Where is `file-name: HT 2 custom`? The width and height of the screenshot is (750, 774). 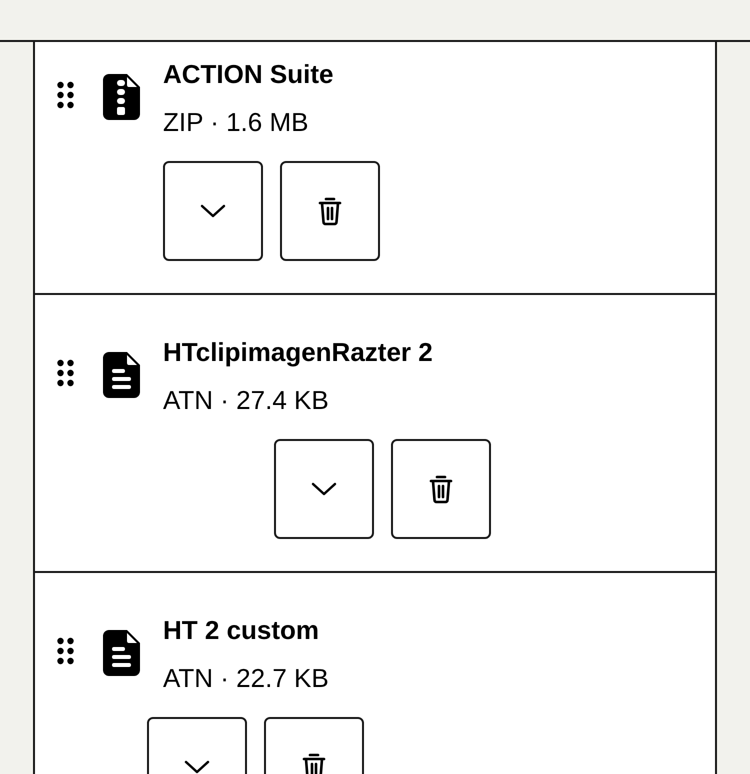 file-name: HT 2 custom is located at coordinates (241, 630).